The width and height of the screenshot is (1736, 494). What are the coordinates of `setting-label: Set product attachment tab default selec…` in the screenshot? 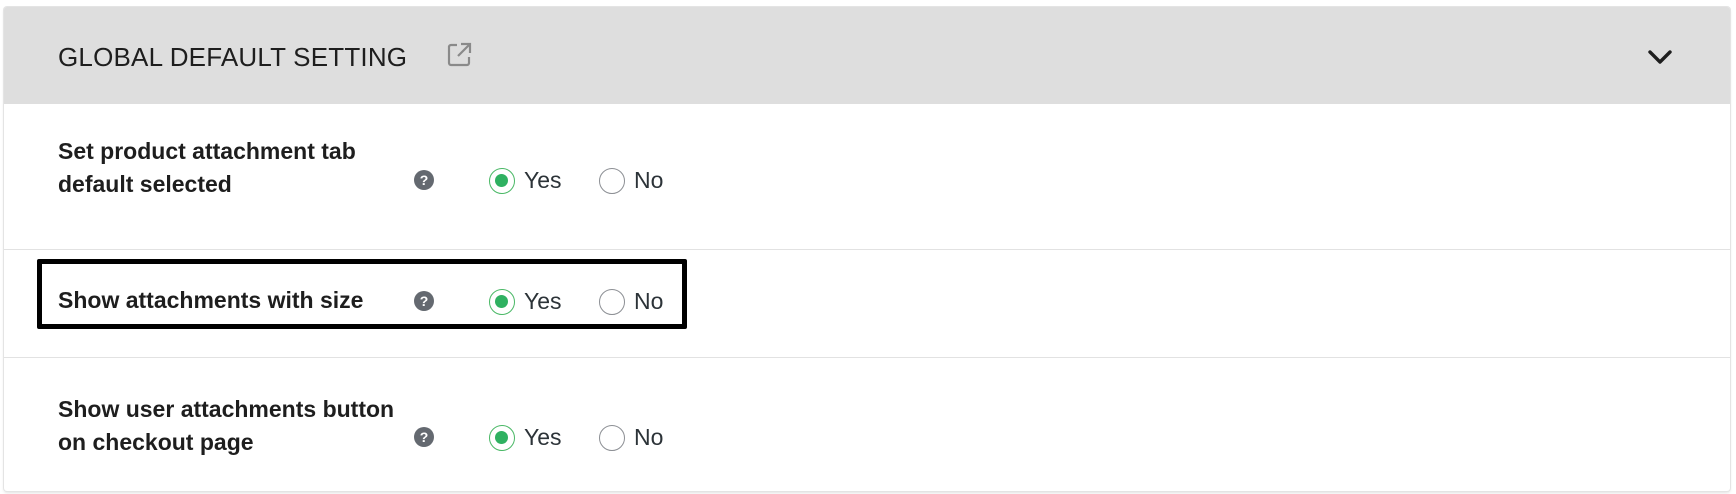 It's located at (207, 167).